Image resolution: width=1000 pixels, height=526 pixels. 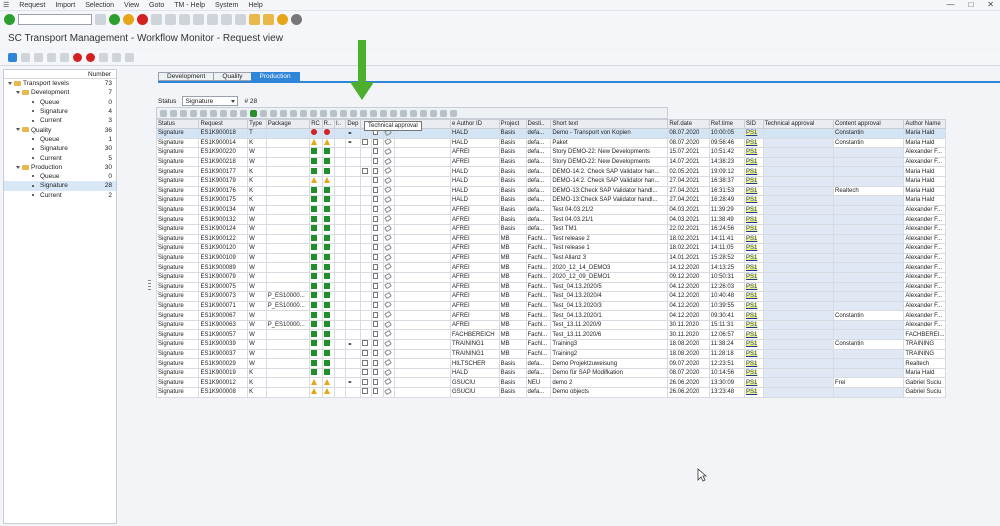 What do you see at coordinates (55, 19) in the screenshot?
I see `command-field` at bounding box center [55, 19].